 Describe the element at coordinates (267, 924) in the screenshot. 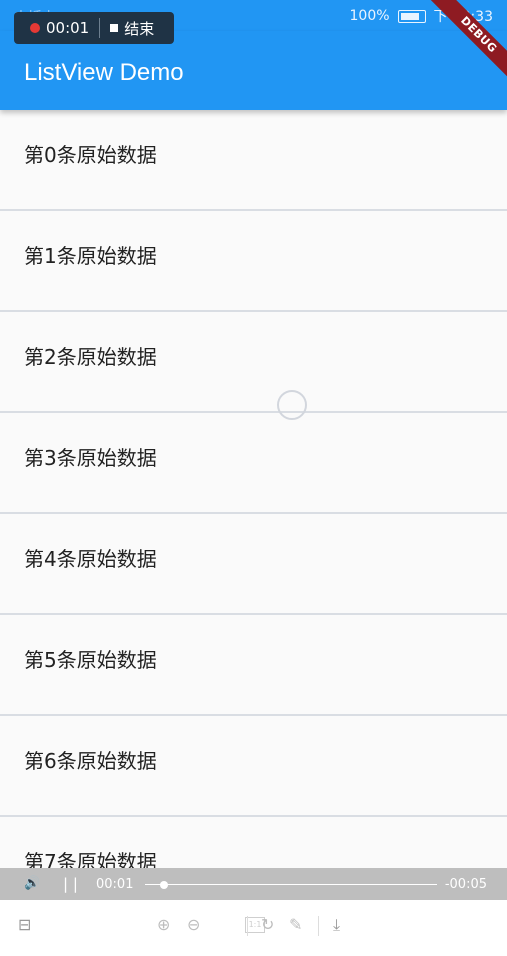

I see `rotate-icon: ↻` at that location.